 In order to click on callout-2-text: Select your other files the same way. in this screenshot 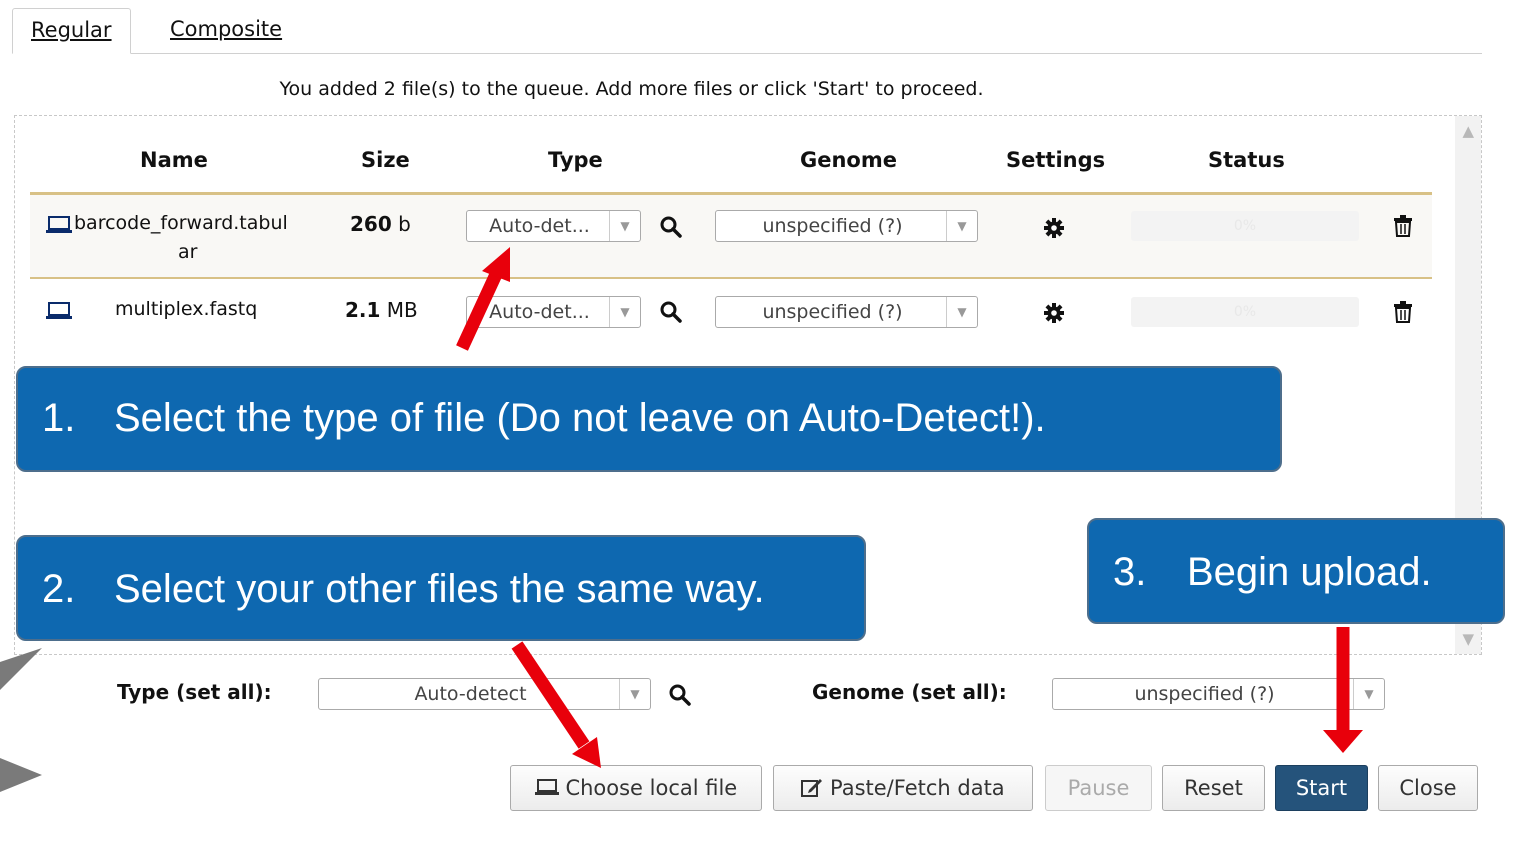, I will do `click(439, 589)`.